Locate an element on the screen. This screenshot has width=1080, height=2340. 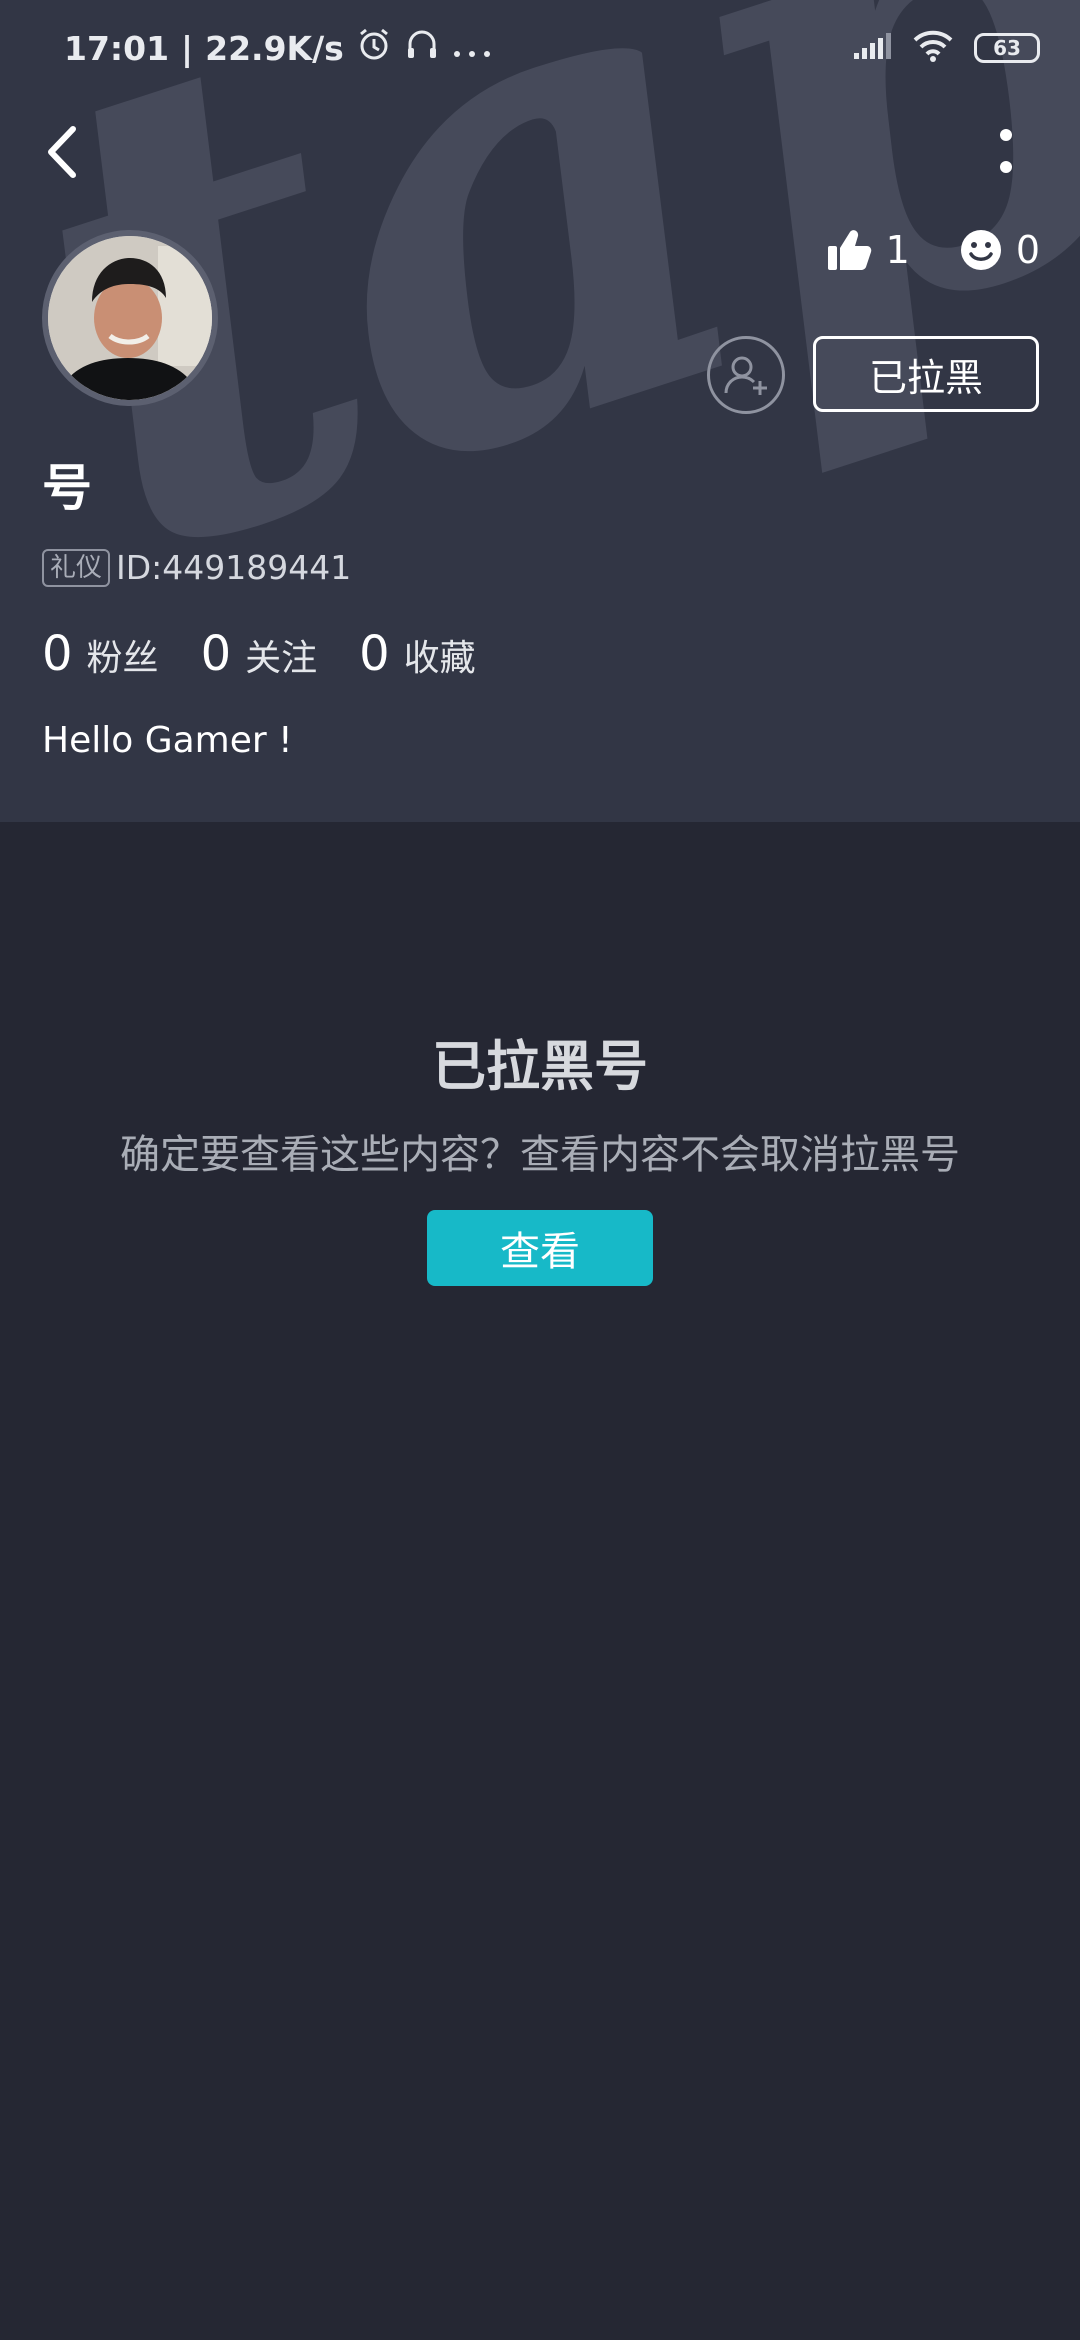
fans-label: 粉丝 is located at coordinates (122, 658).